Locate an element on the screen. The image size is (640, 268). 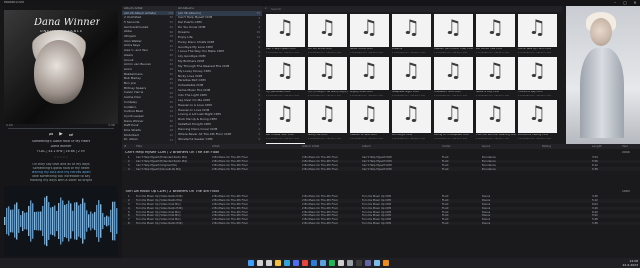
album-item: Enjoy Life 14 is located at coordinates (219, 37).